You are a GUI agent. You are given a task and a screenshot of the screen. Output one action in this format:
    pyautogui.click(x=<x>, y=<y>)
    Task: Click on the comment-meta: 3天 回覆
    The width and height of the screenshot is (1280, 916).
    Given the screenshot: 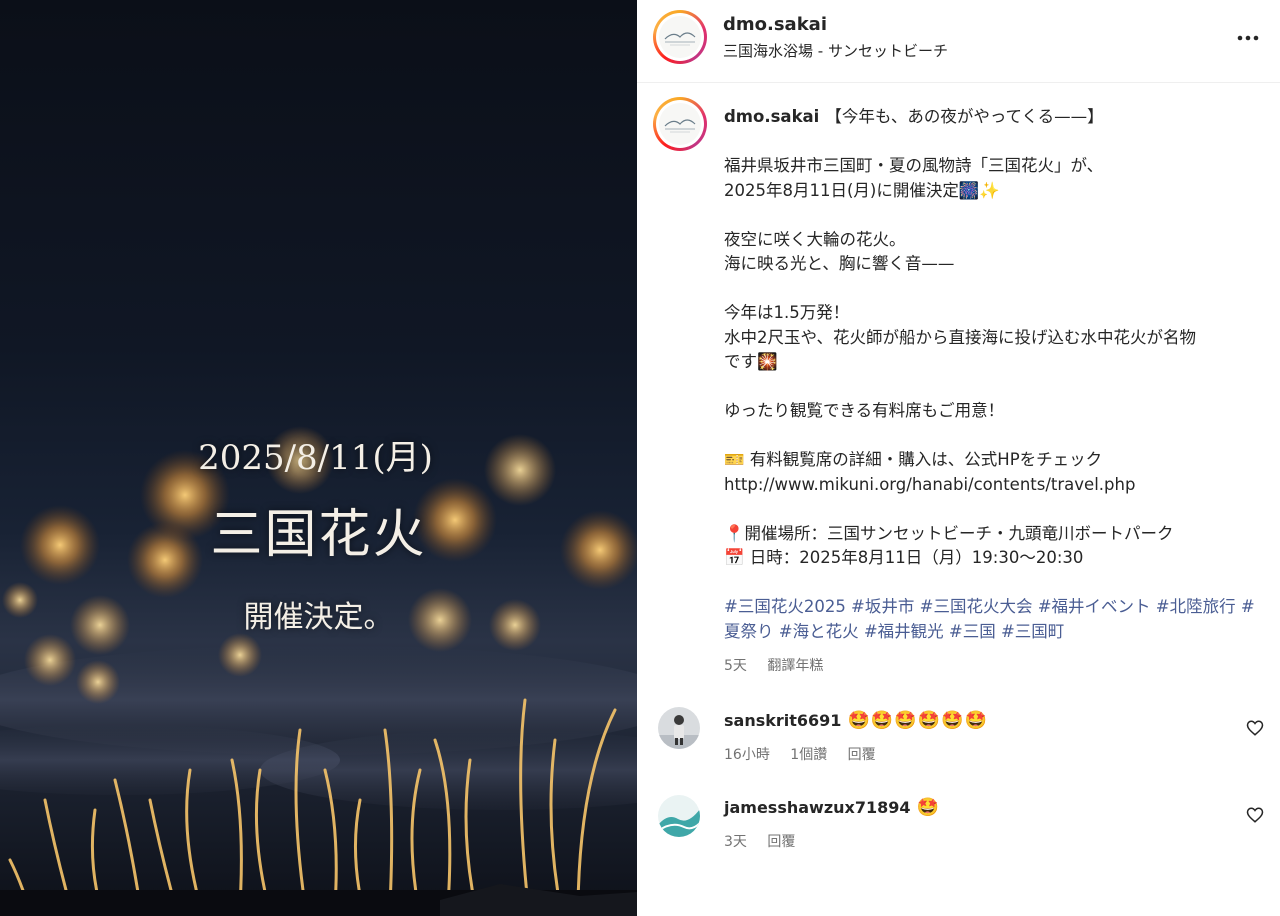 What is the action you would take?
    pyautogui.click(x=767, y=841)
    